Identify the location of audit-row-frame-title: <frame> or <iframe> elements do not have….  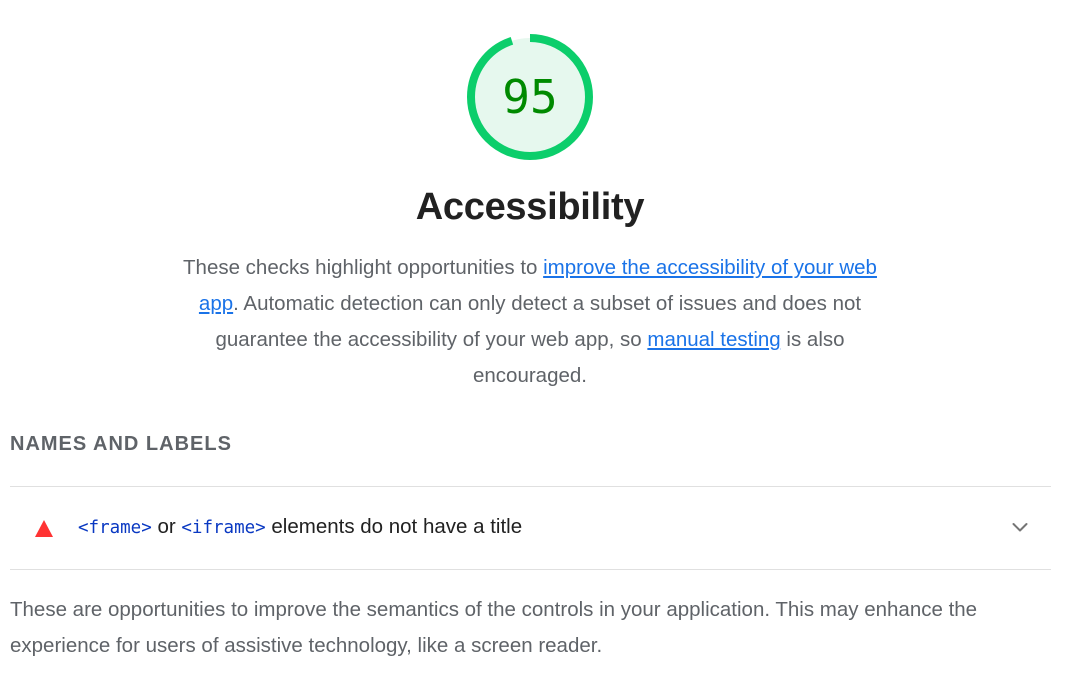
(530, 528).